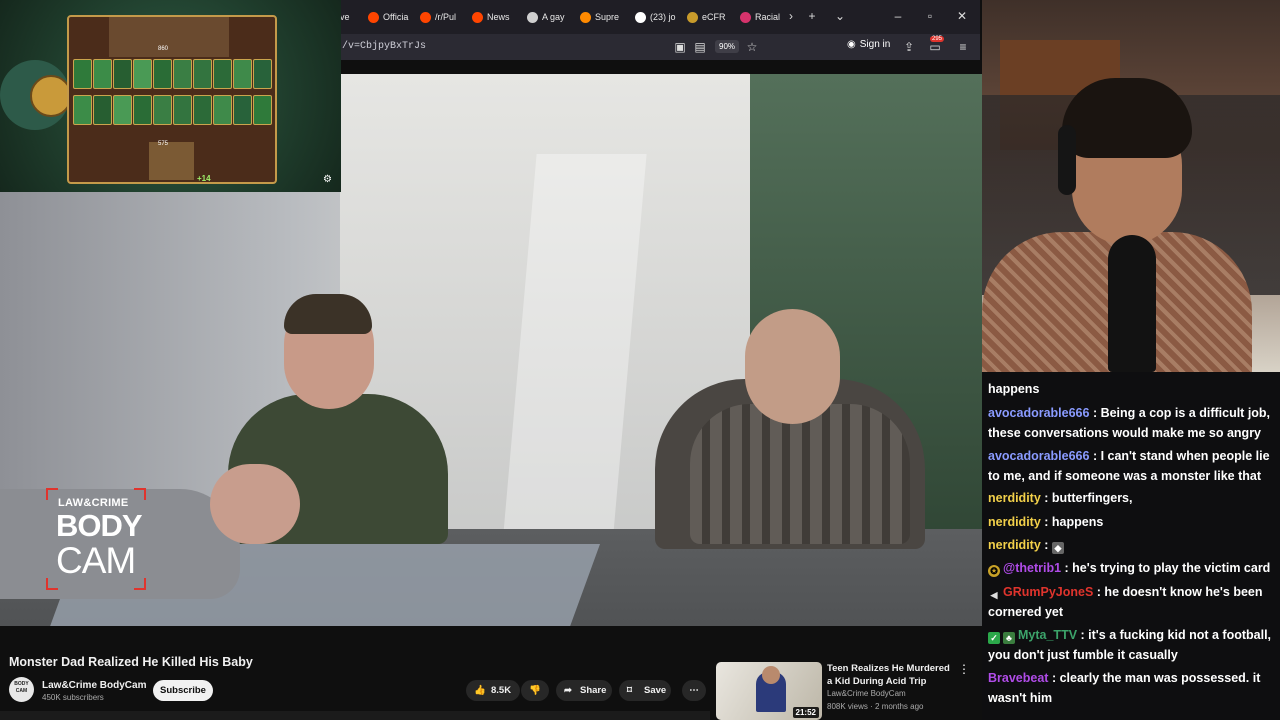  I want to click on browser-tab: A gay, so click(546, 17).